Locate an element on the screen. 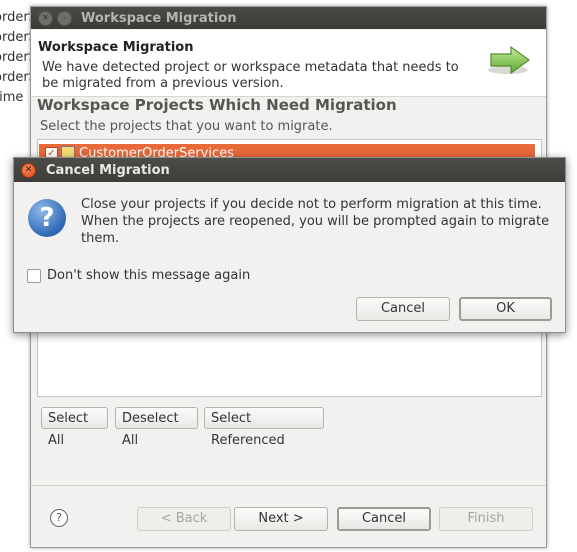  back-button: < Back is located at coordinates (184, 519).